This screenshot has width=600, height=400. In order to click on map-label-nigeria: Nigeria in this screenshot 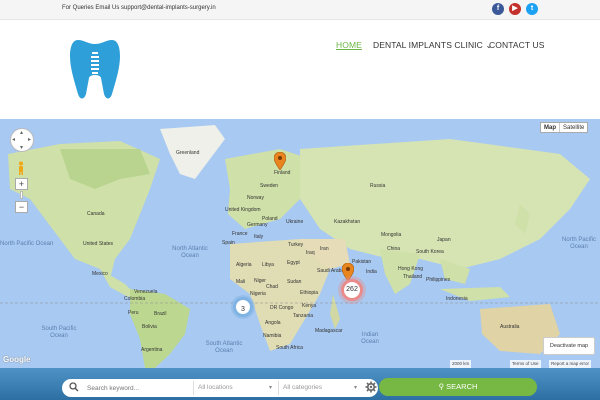, I will do `click(258, 294)`.